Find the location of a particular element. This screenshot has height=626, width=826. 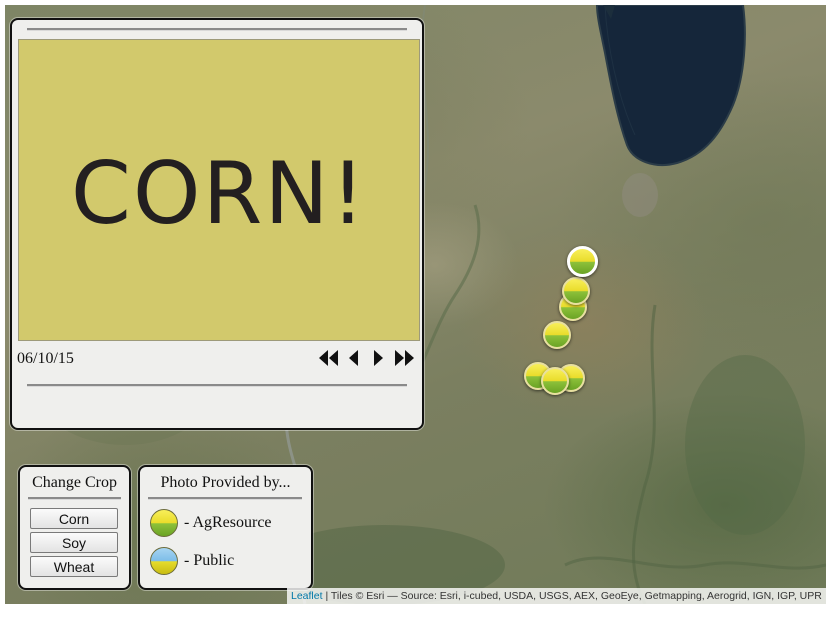

last-icon is located at coordinates (404, 358).